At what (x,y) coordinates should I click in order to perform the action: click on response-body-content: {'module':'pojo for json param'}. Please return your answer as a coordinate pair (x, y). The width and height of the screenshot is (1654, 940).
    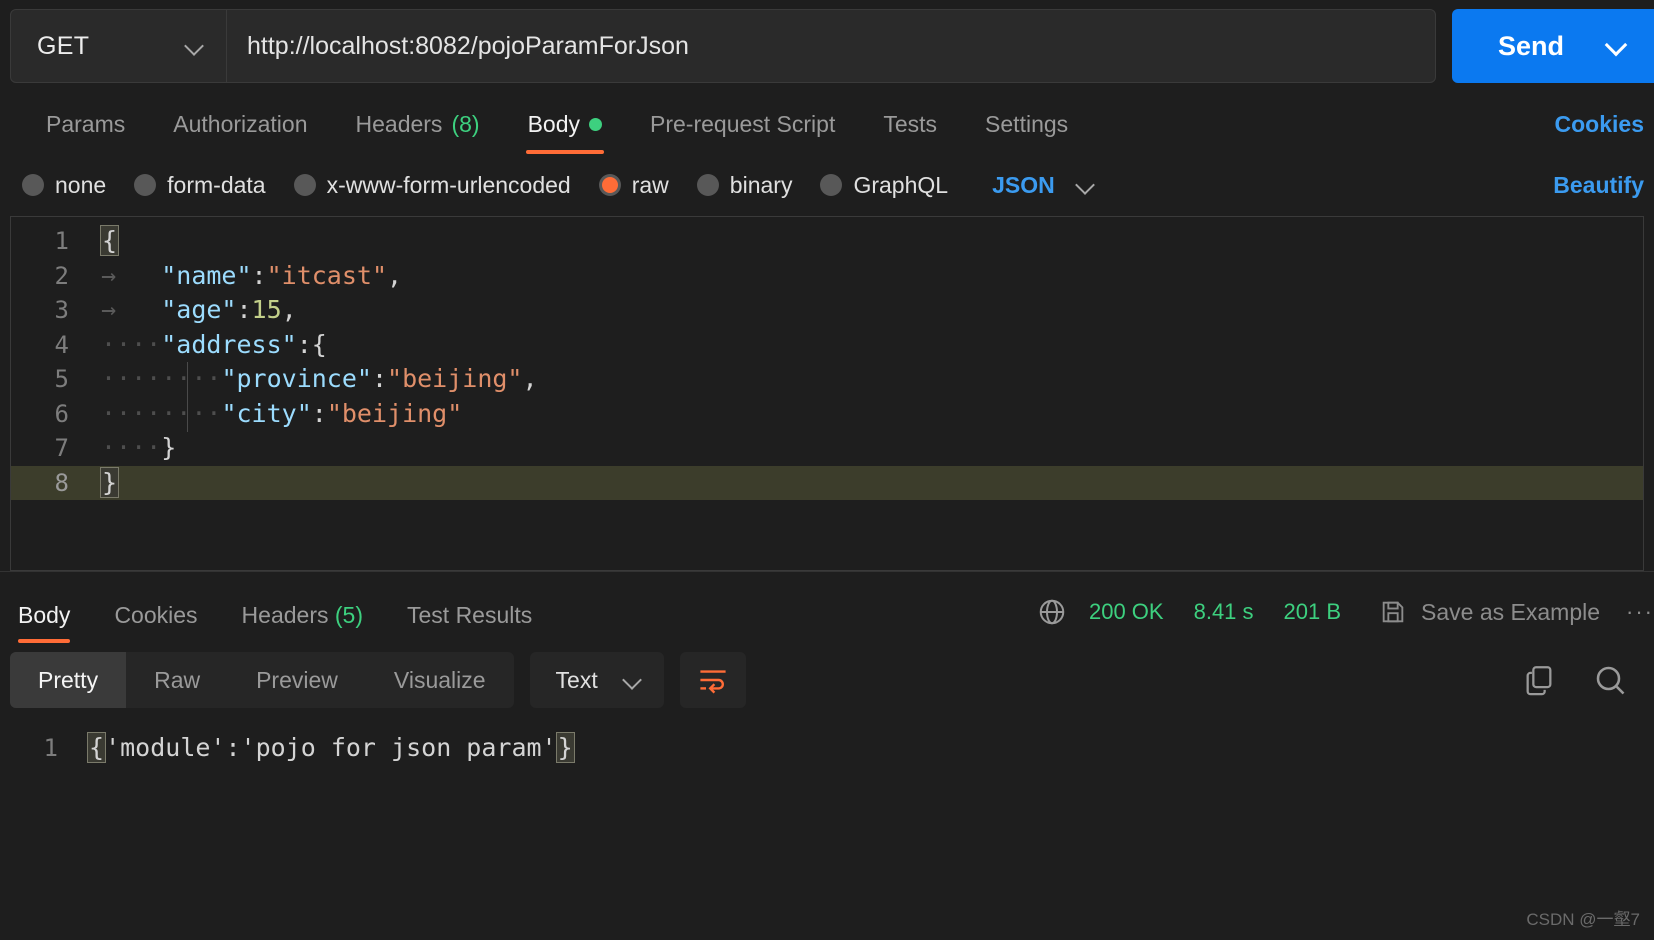
    Looking at the image, I should click on (330, 748).